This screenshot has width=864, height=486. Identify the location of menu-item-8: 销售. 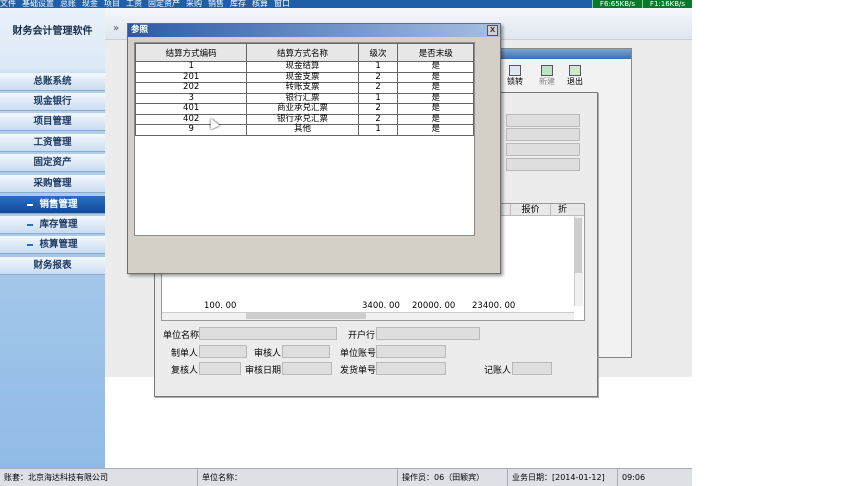
(216, 4).